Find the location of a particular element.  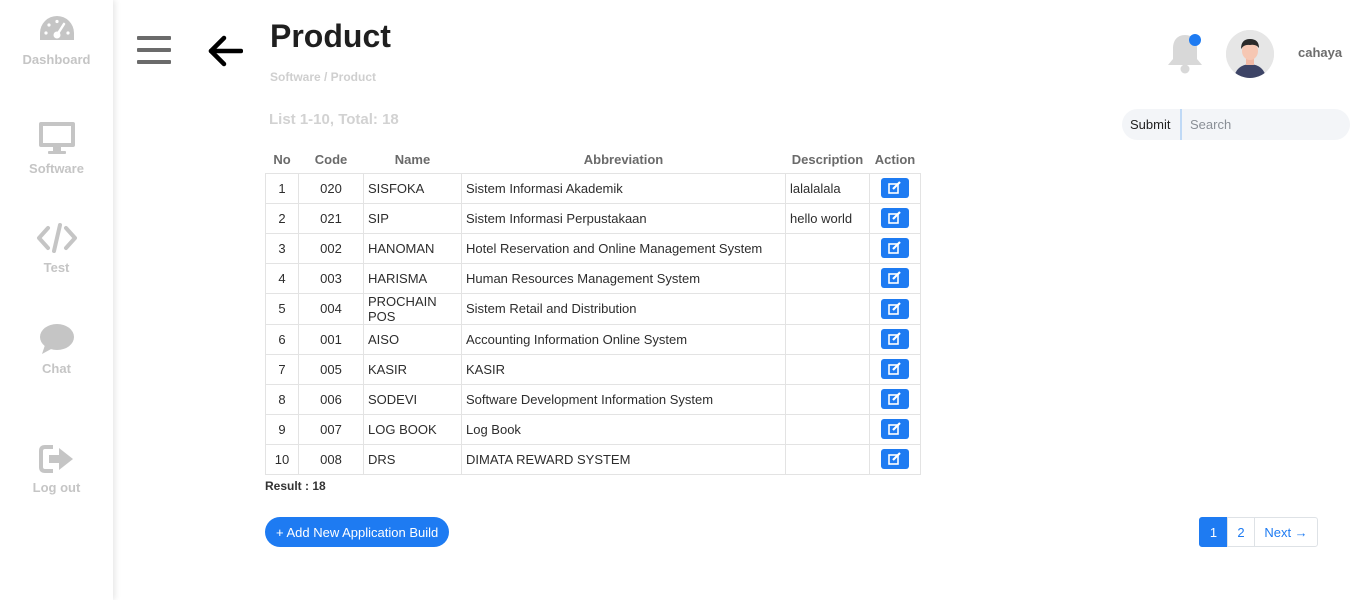

sidebar-item-dashboard: Dashboard is located at coordinates (56, 40).